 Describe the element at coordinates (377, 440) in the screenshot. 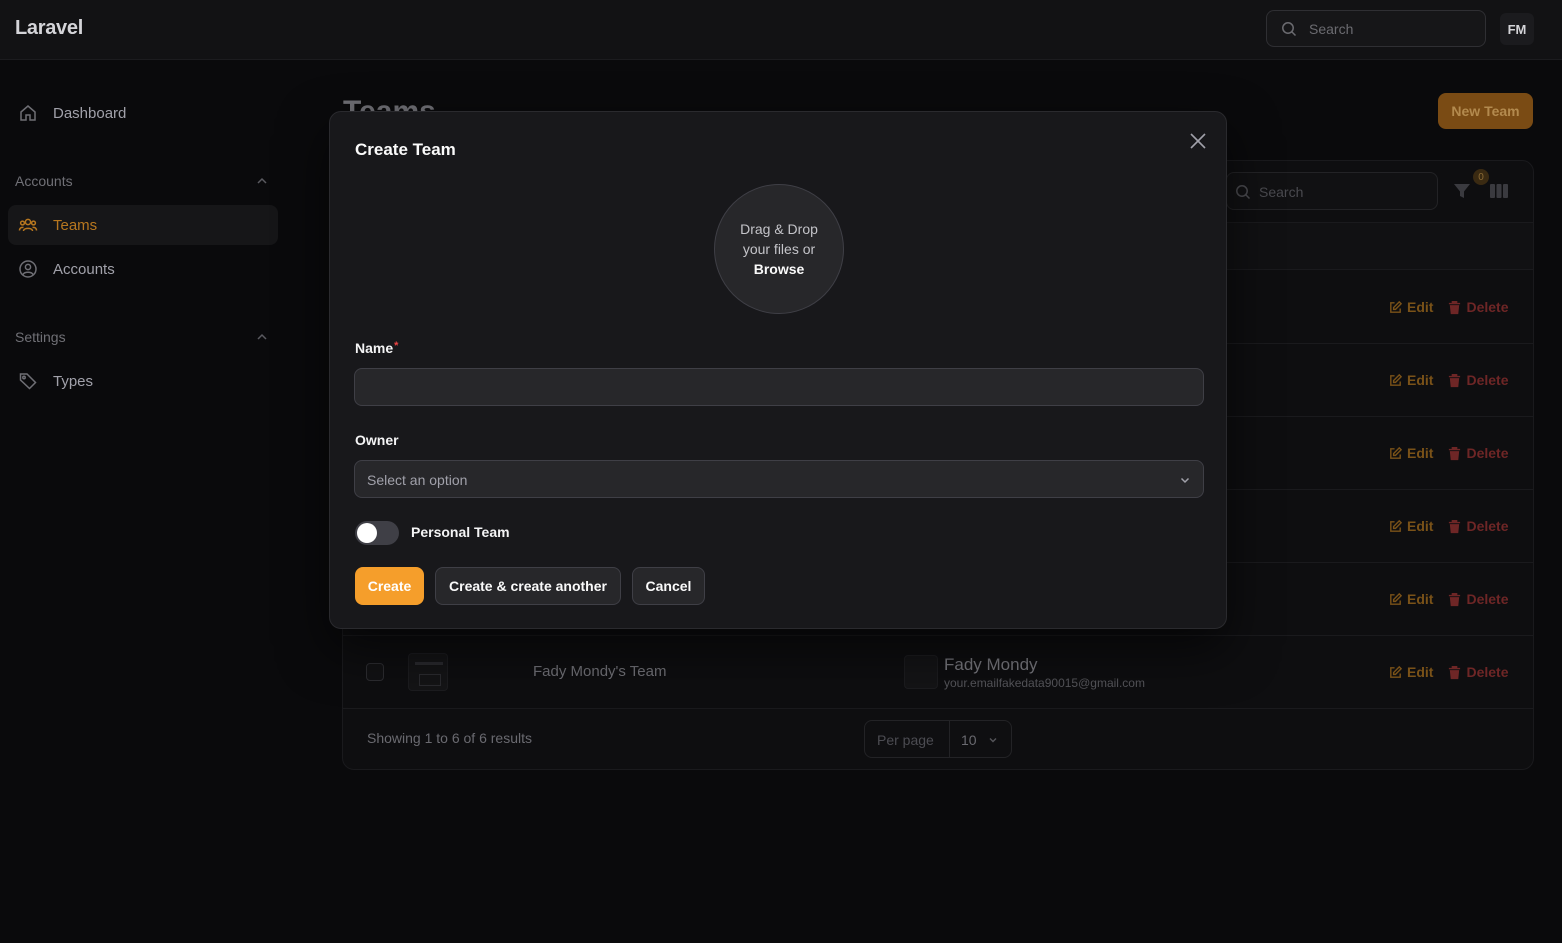

I see `owner-label: Owner` at that location.